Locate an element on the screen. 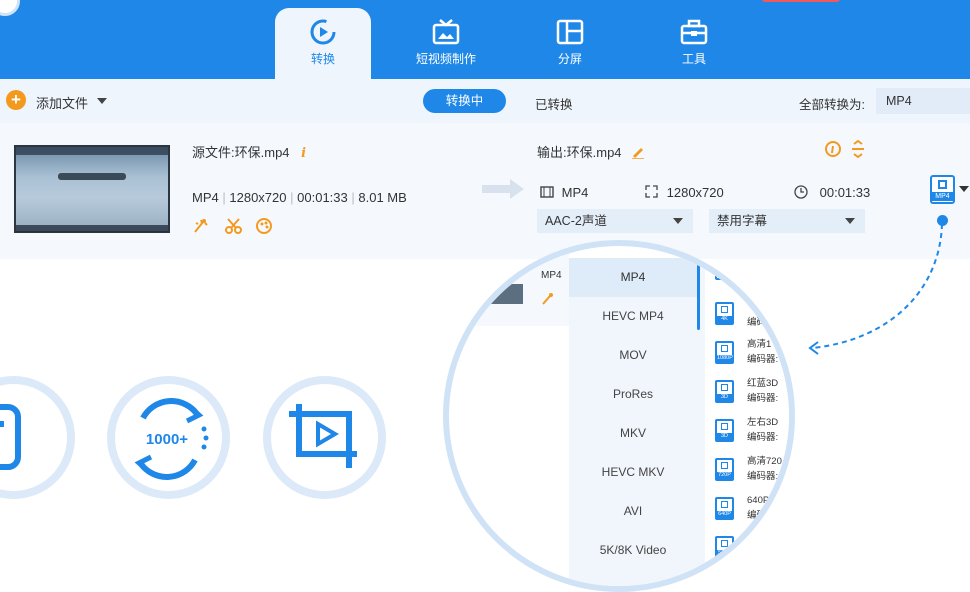 The image size is (970, 592). preset-badge: 1080P is located at coordinates (725, 358).